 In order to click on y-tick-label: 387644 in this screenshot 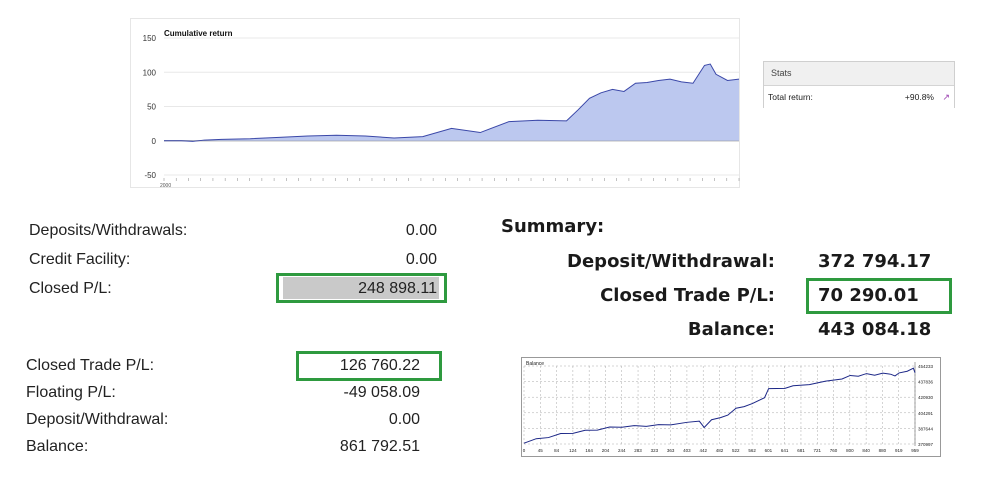, I will do `click(926, 428)`.